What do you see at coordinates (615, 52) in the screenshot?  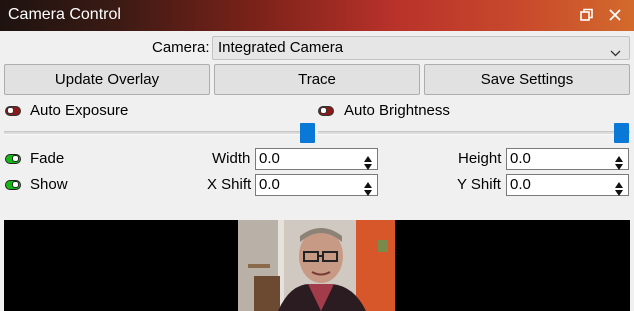 I see `chevron-down-icon` at bounding box center [615, 52].